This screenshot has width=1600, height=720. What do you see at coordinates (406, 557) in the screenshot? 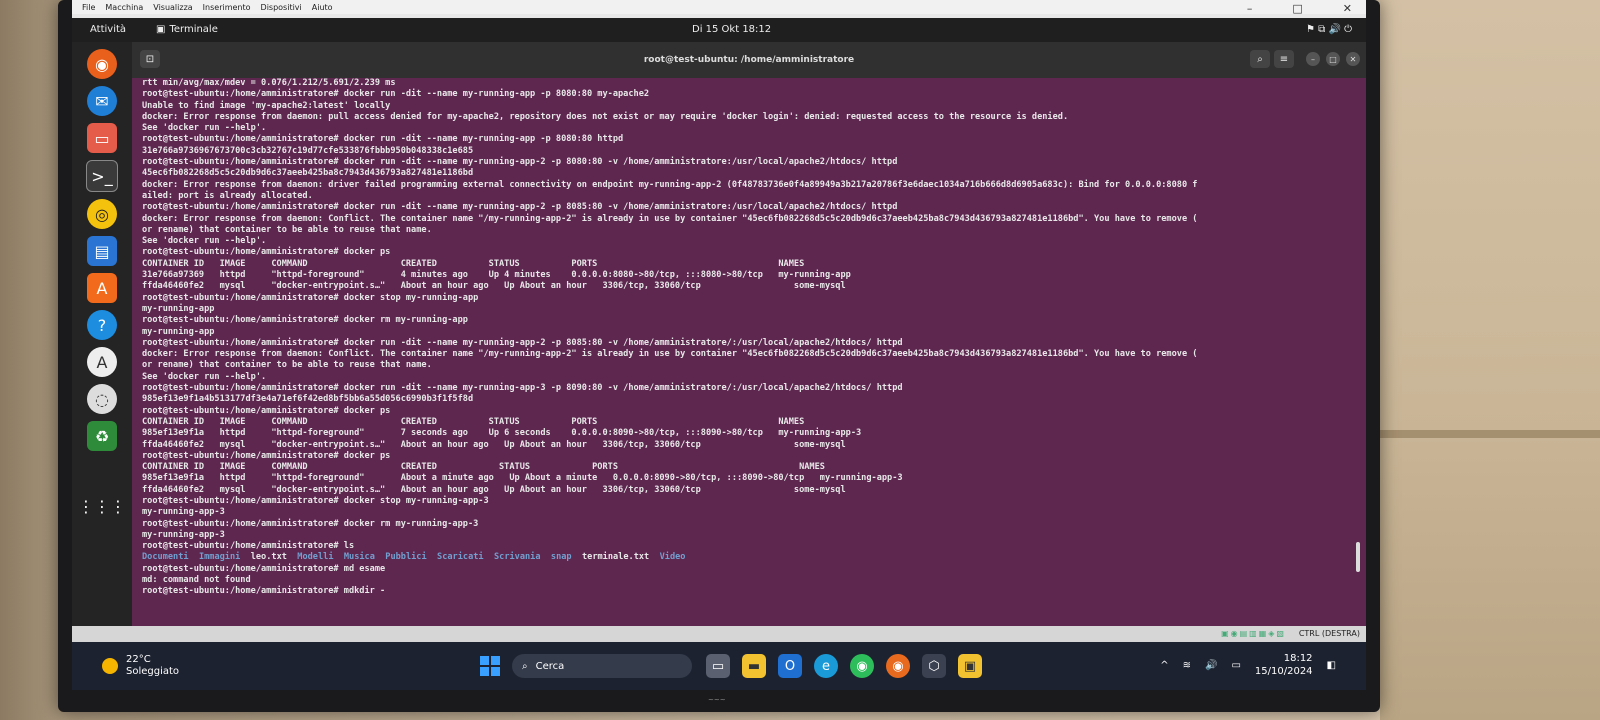
I see `ls-item: Pubblici` at bounding box center [406, 557].